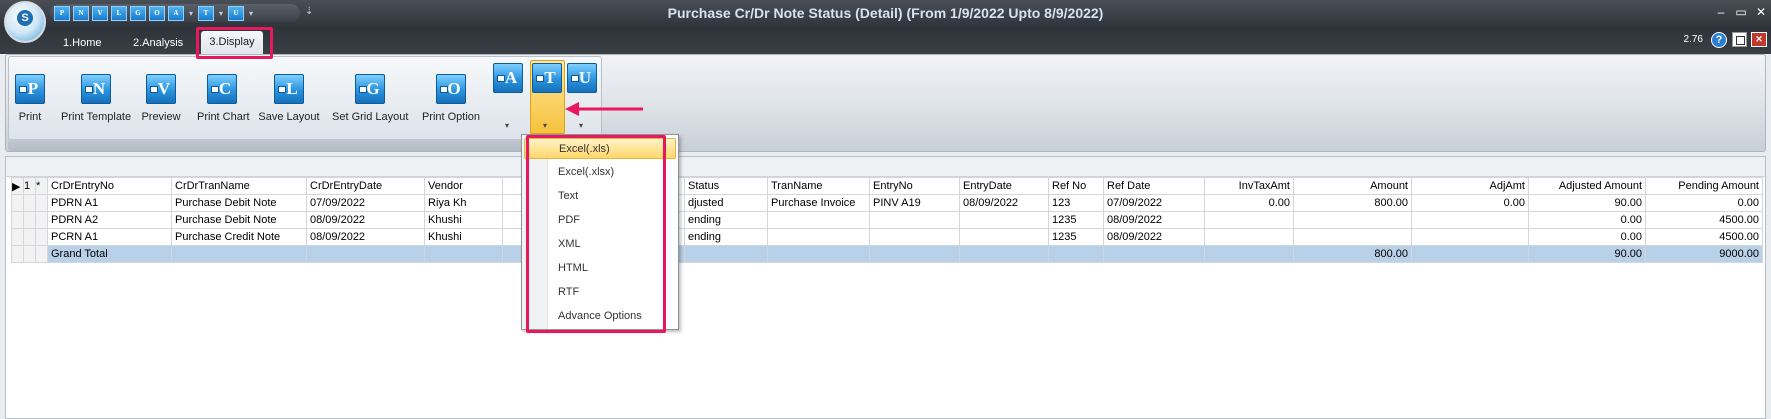 The image size is (1771, 419). What do you see at coordinates (232, 42) in the screenshot?
I see `tab-display: 3.Display` at bounding box center [232, 42].